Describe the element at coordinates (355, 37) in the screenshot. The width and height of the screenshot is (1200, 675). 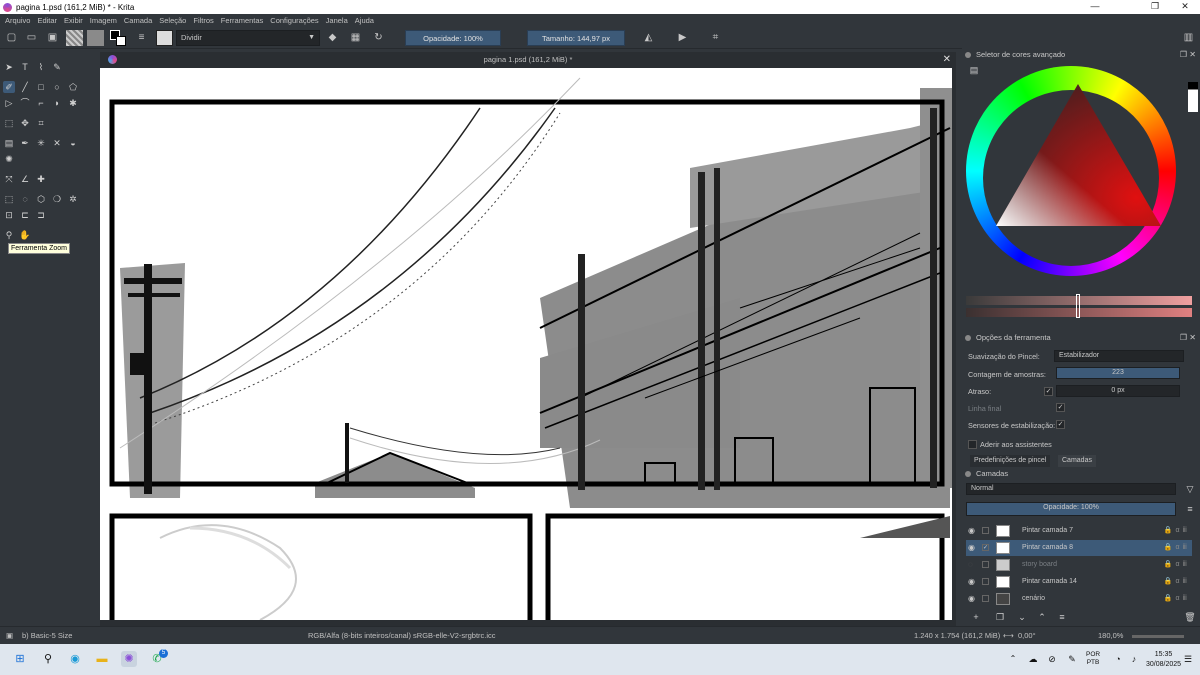
I see `alpha-lock-icon: ▦` at that location.